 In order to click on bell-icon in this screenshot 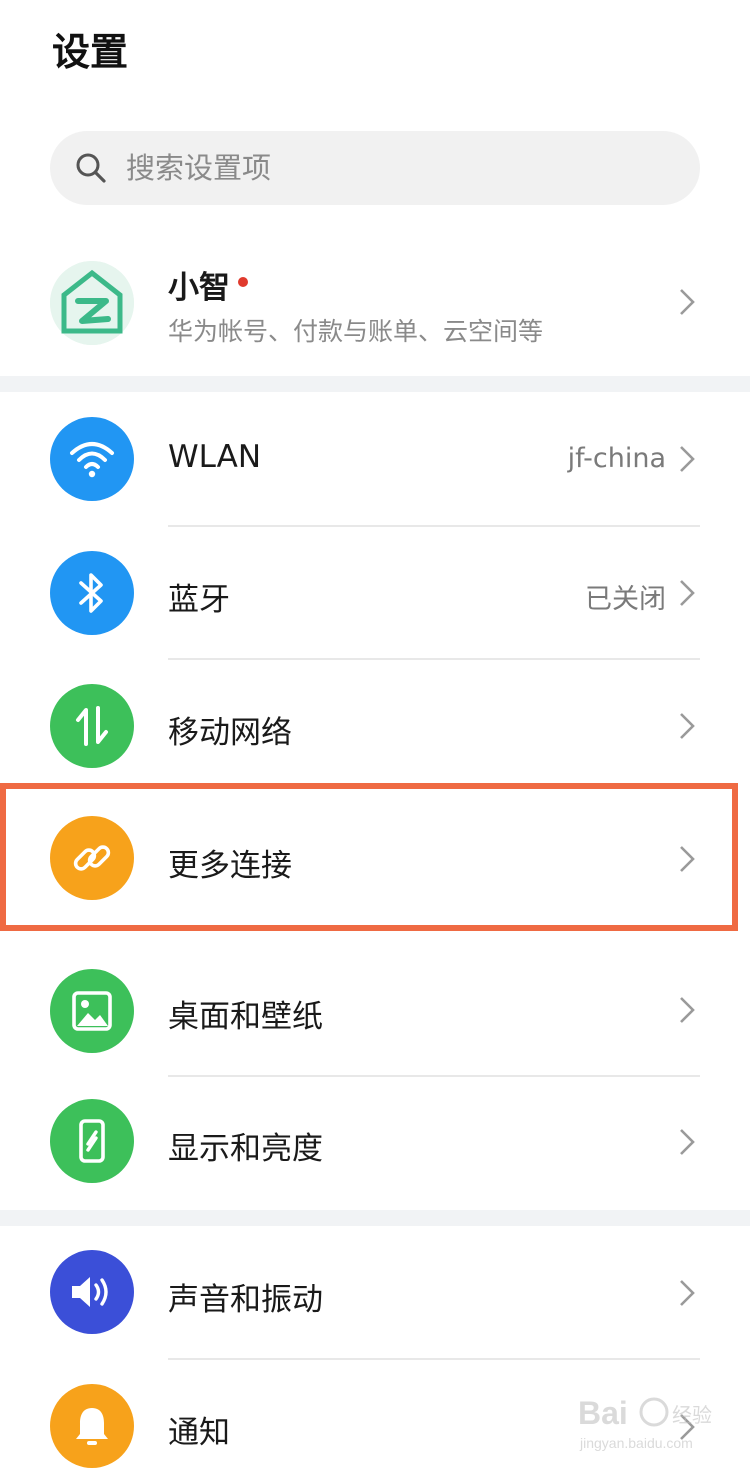, I will do `click(92, 1426)`.